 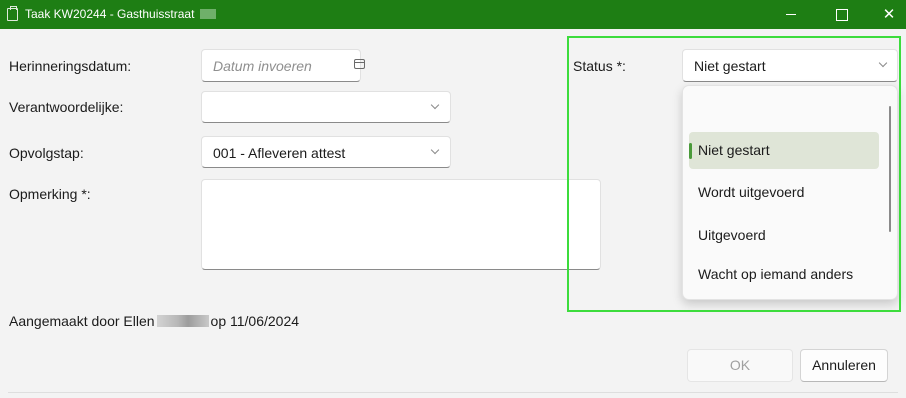 What do you see at coordinates (66, 107) in the screenshot?
I see `responsible-label: Verantwoordelijke:` at bounding box center [66, 107].